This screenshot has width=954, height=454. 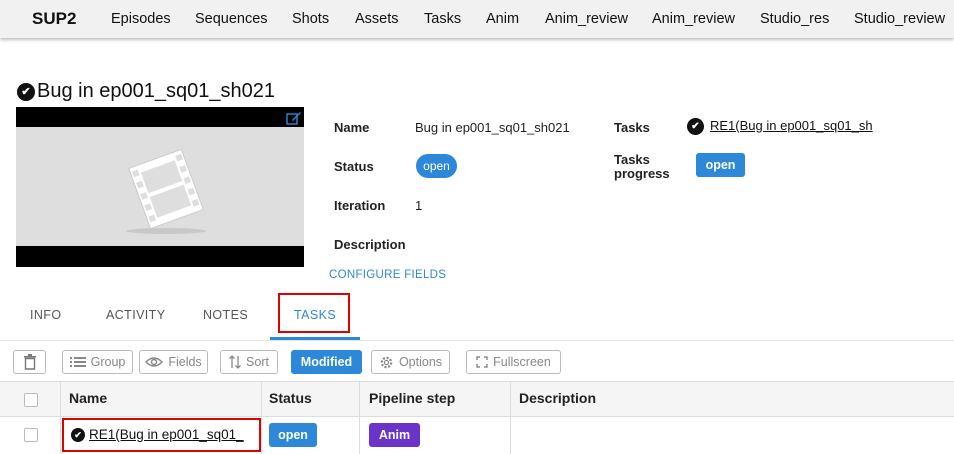 I want to click on highlight-box-tasks-tab, so click(x=314, y=313).